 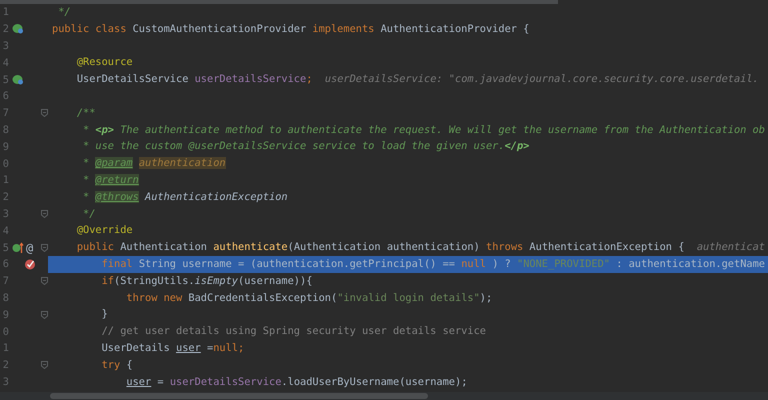 I want to click on code-line: /**, so click(x=86, y=113).